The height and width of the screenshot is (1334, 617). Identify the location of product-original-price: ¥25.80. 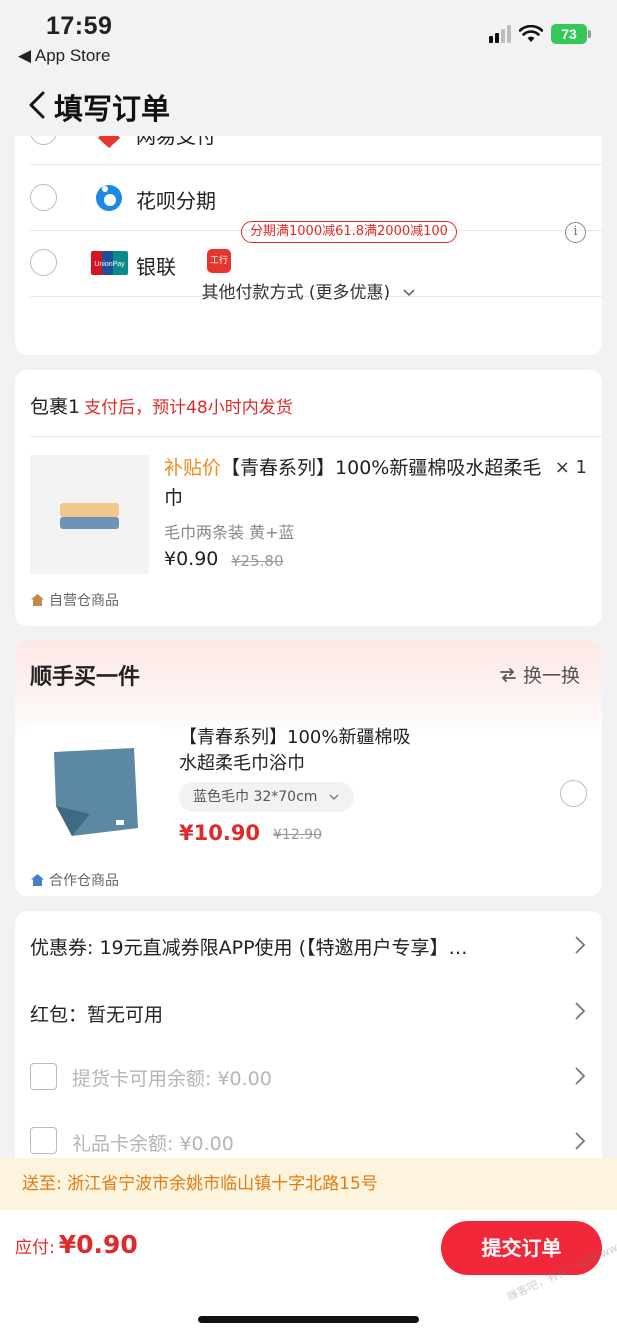
(257, 561).